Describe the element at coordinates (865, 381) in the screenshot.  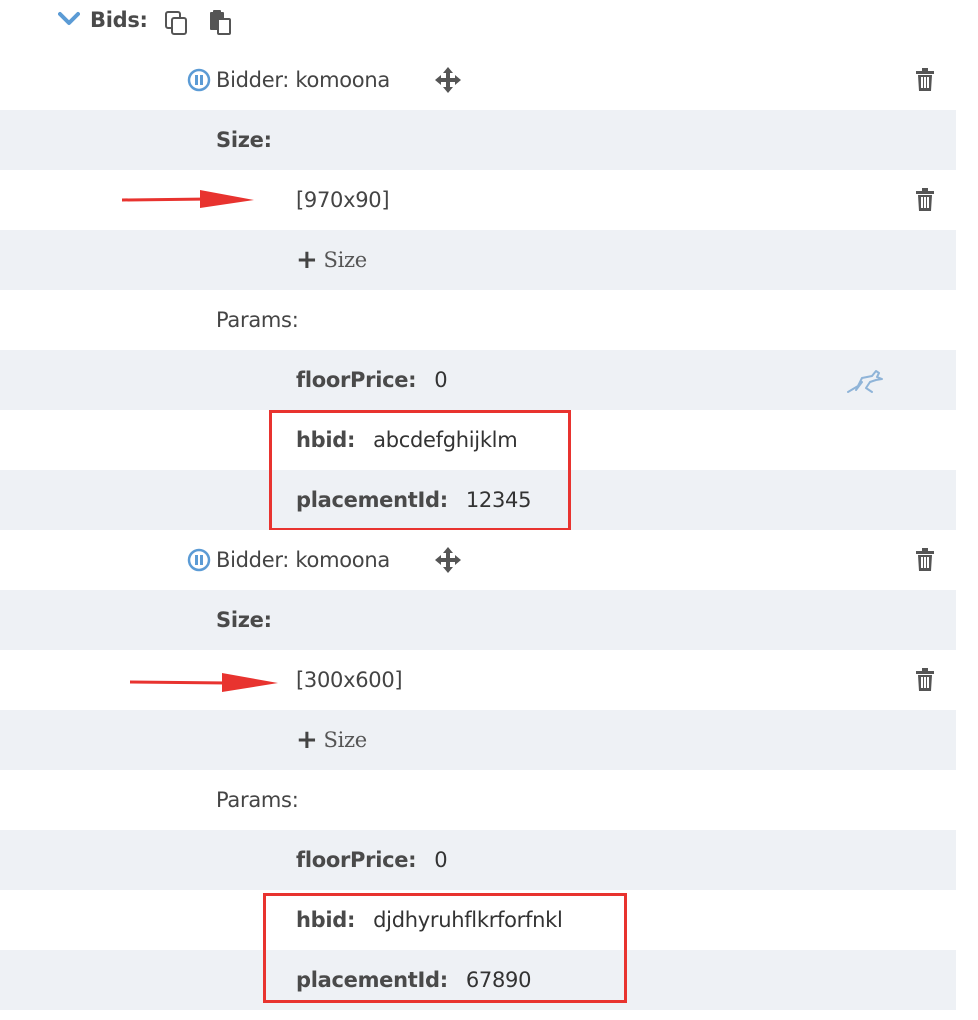
I see `deer-icon` at that location.